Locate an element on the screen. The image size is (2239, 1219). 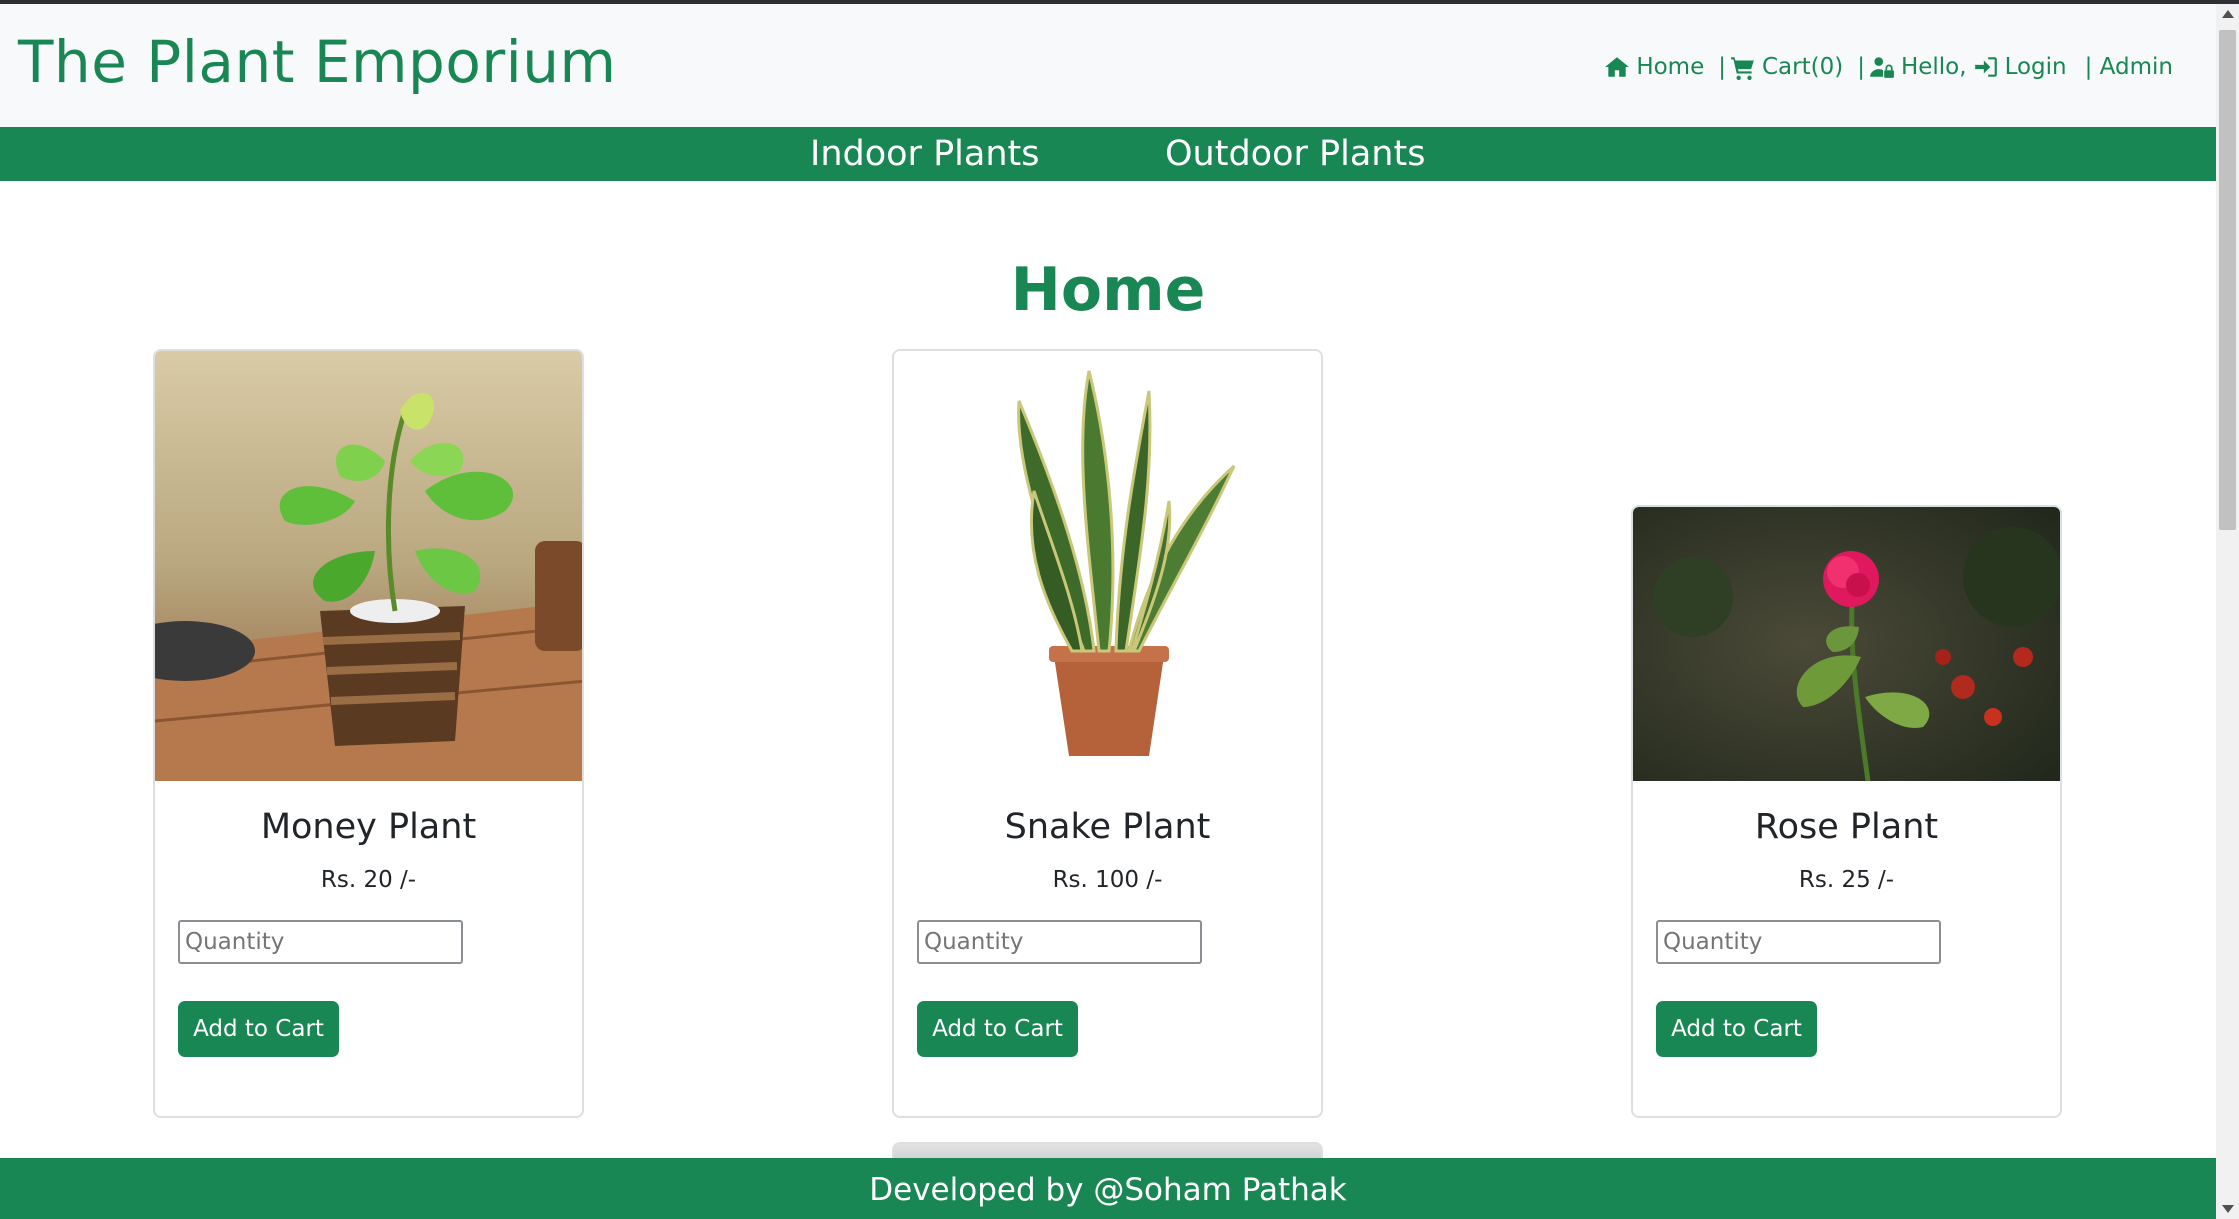
money-plant-image is located at coordinates (368, 566).